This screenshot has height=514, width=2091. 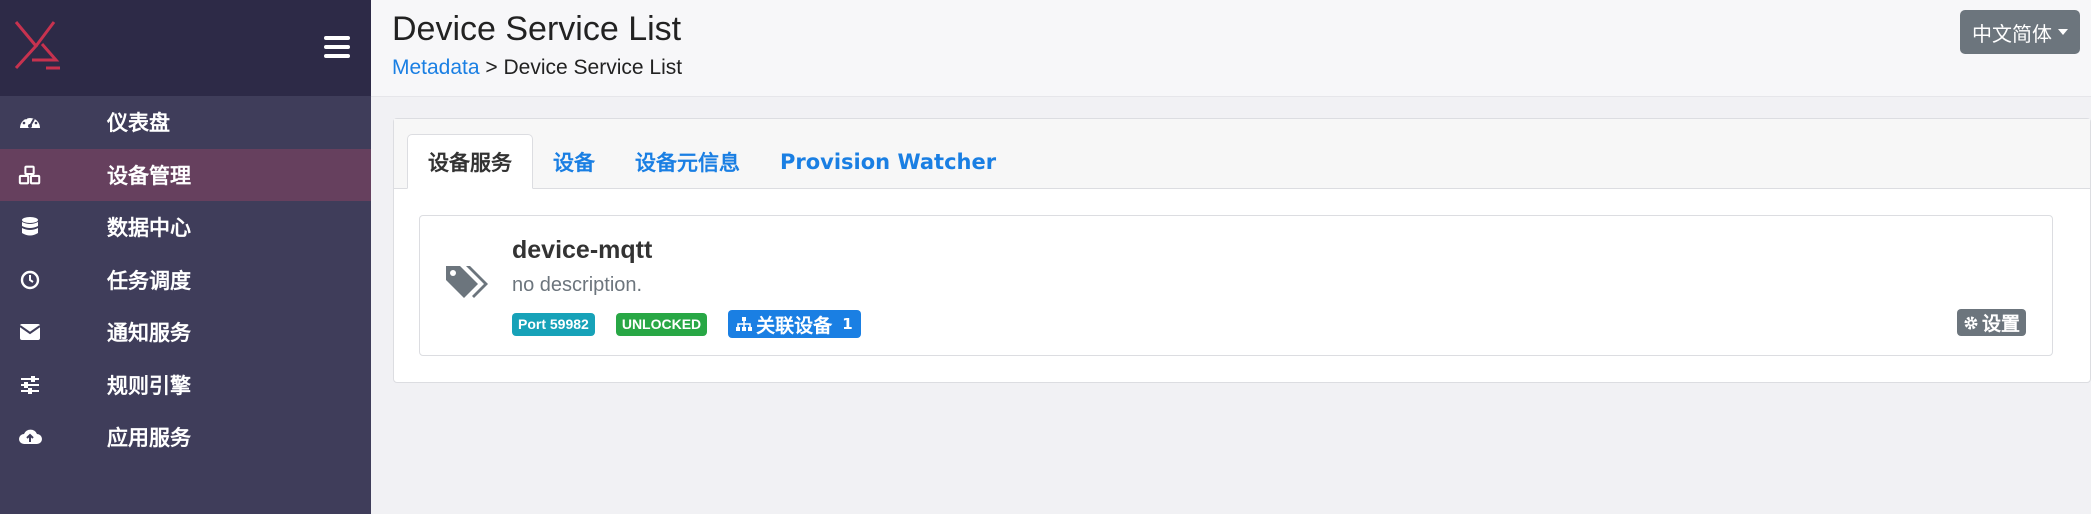 I want to click on sidebar-item-dashboard: 仪表盘, so click(x=185, y=122).